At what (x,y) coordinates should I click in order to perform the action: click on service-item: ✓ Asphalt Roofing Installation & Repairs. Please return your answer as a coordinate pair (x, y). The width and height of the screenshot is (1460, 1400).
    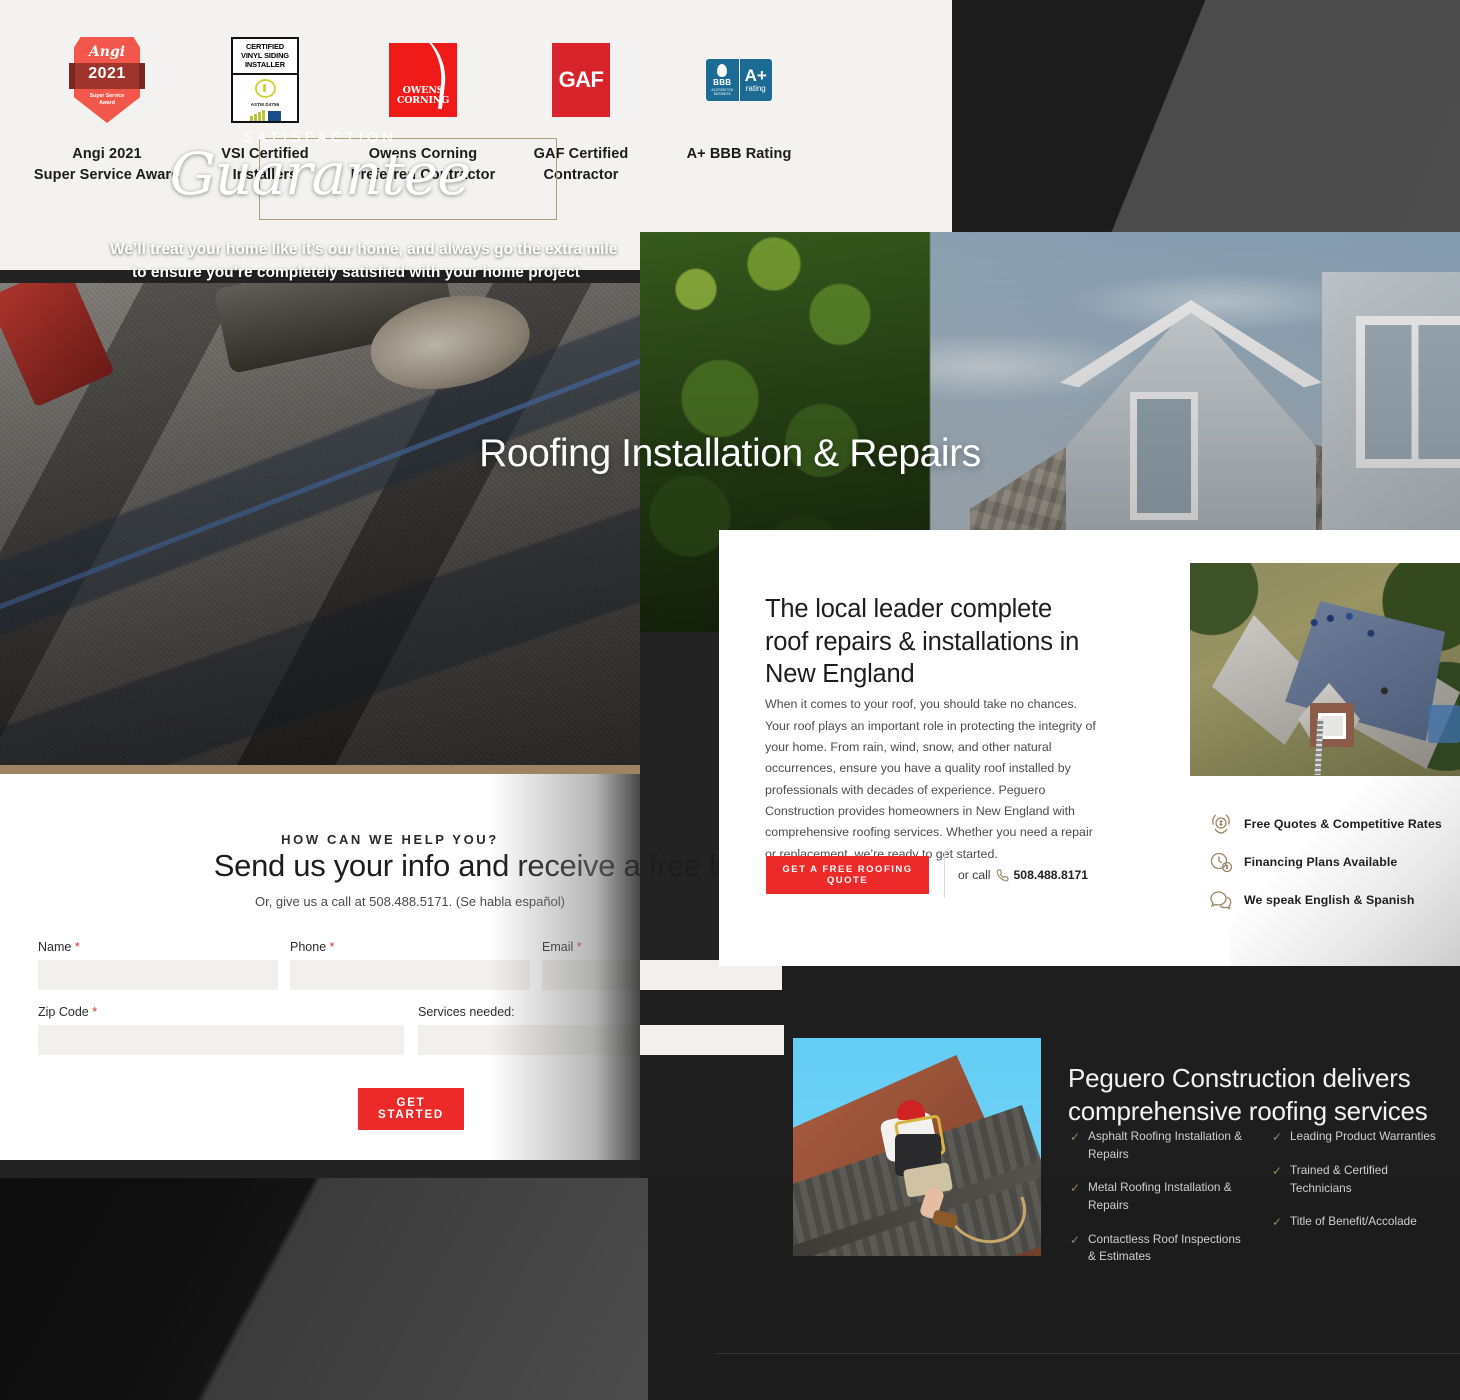
    Looking at the image, I should click on (1160, 1145).